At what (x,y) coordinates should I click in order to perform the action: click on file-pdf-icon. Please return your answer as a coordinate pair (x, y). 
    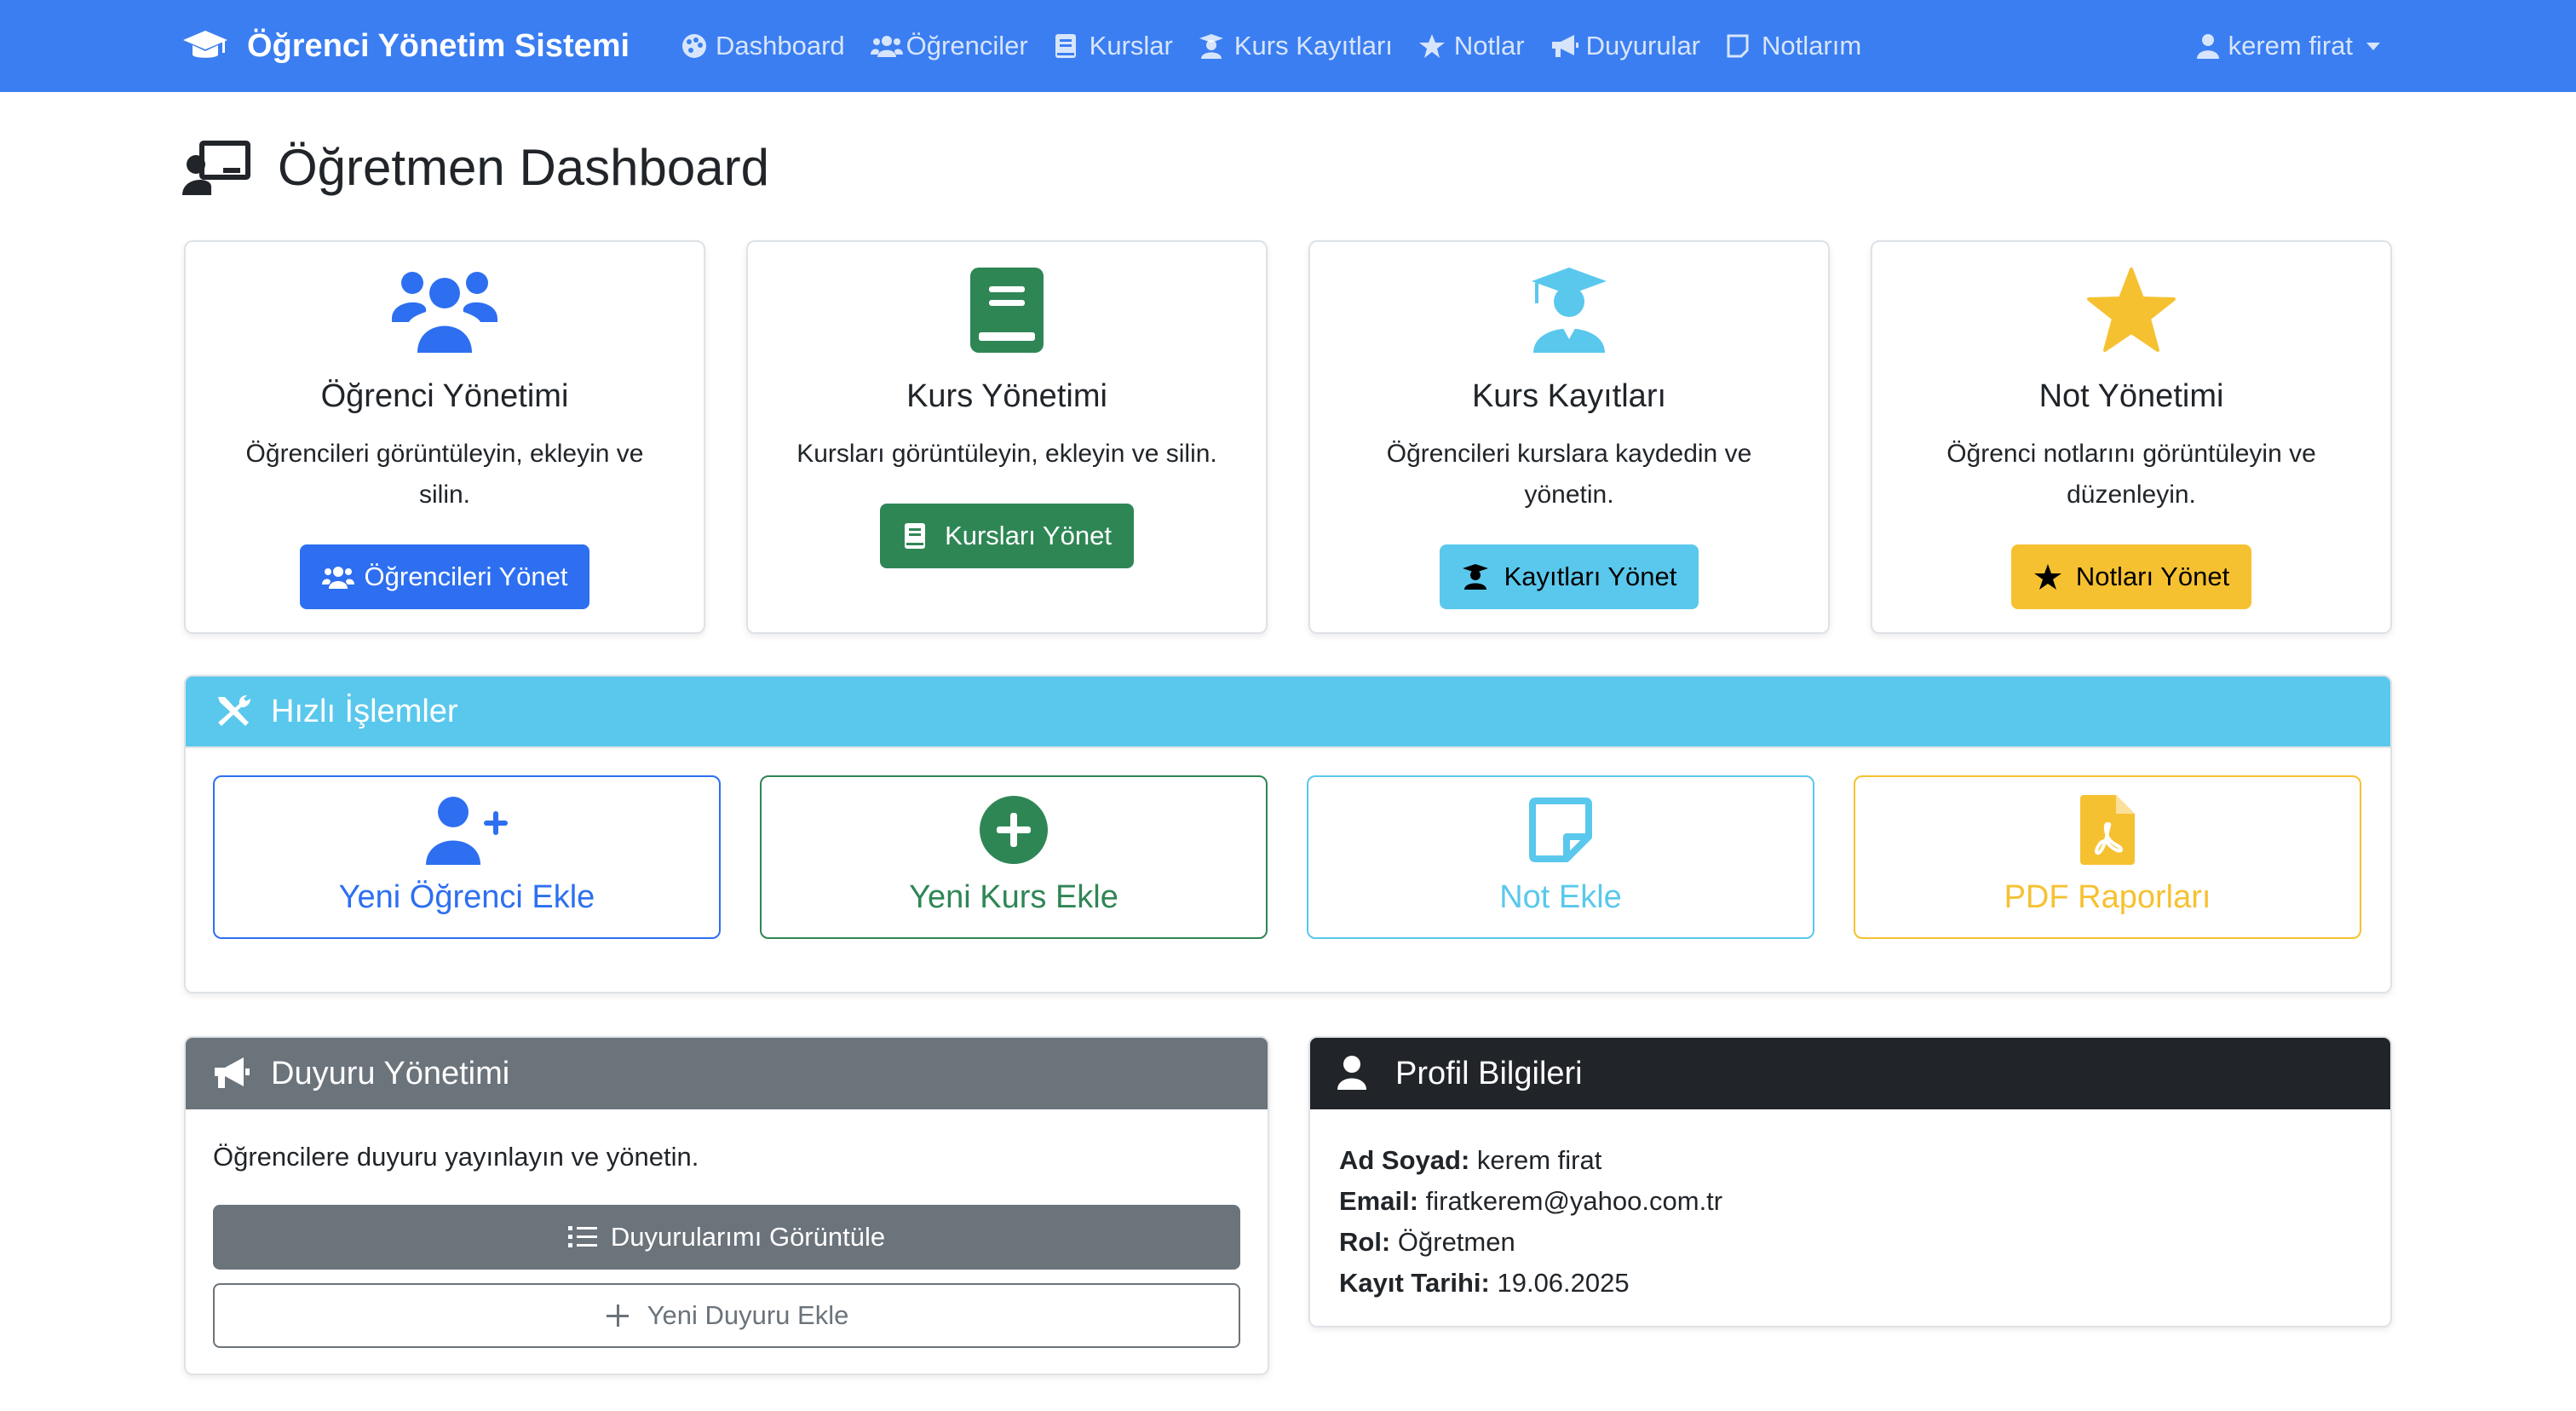
    Looking at the image, I should click on (2107, 830).